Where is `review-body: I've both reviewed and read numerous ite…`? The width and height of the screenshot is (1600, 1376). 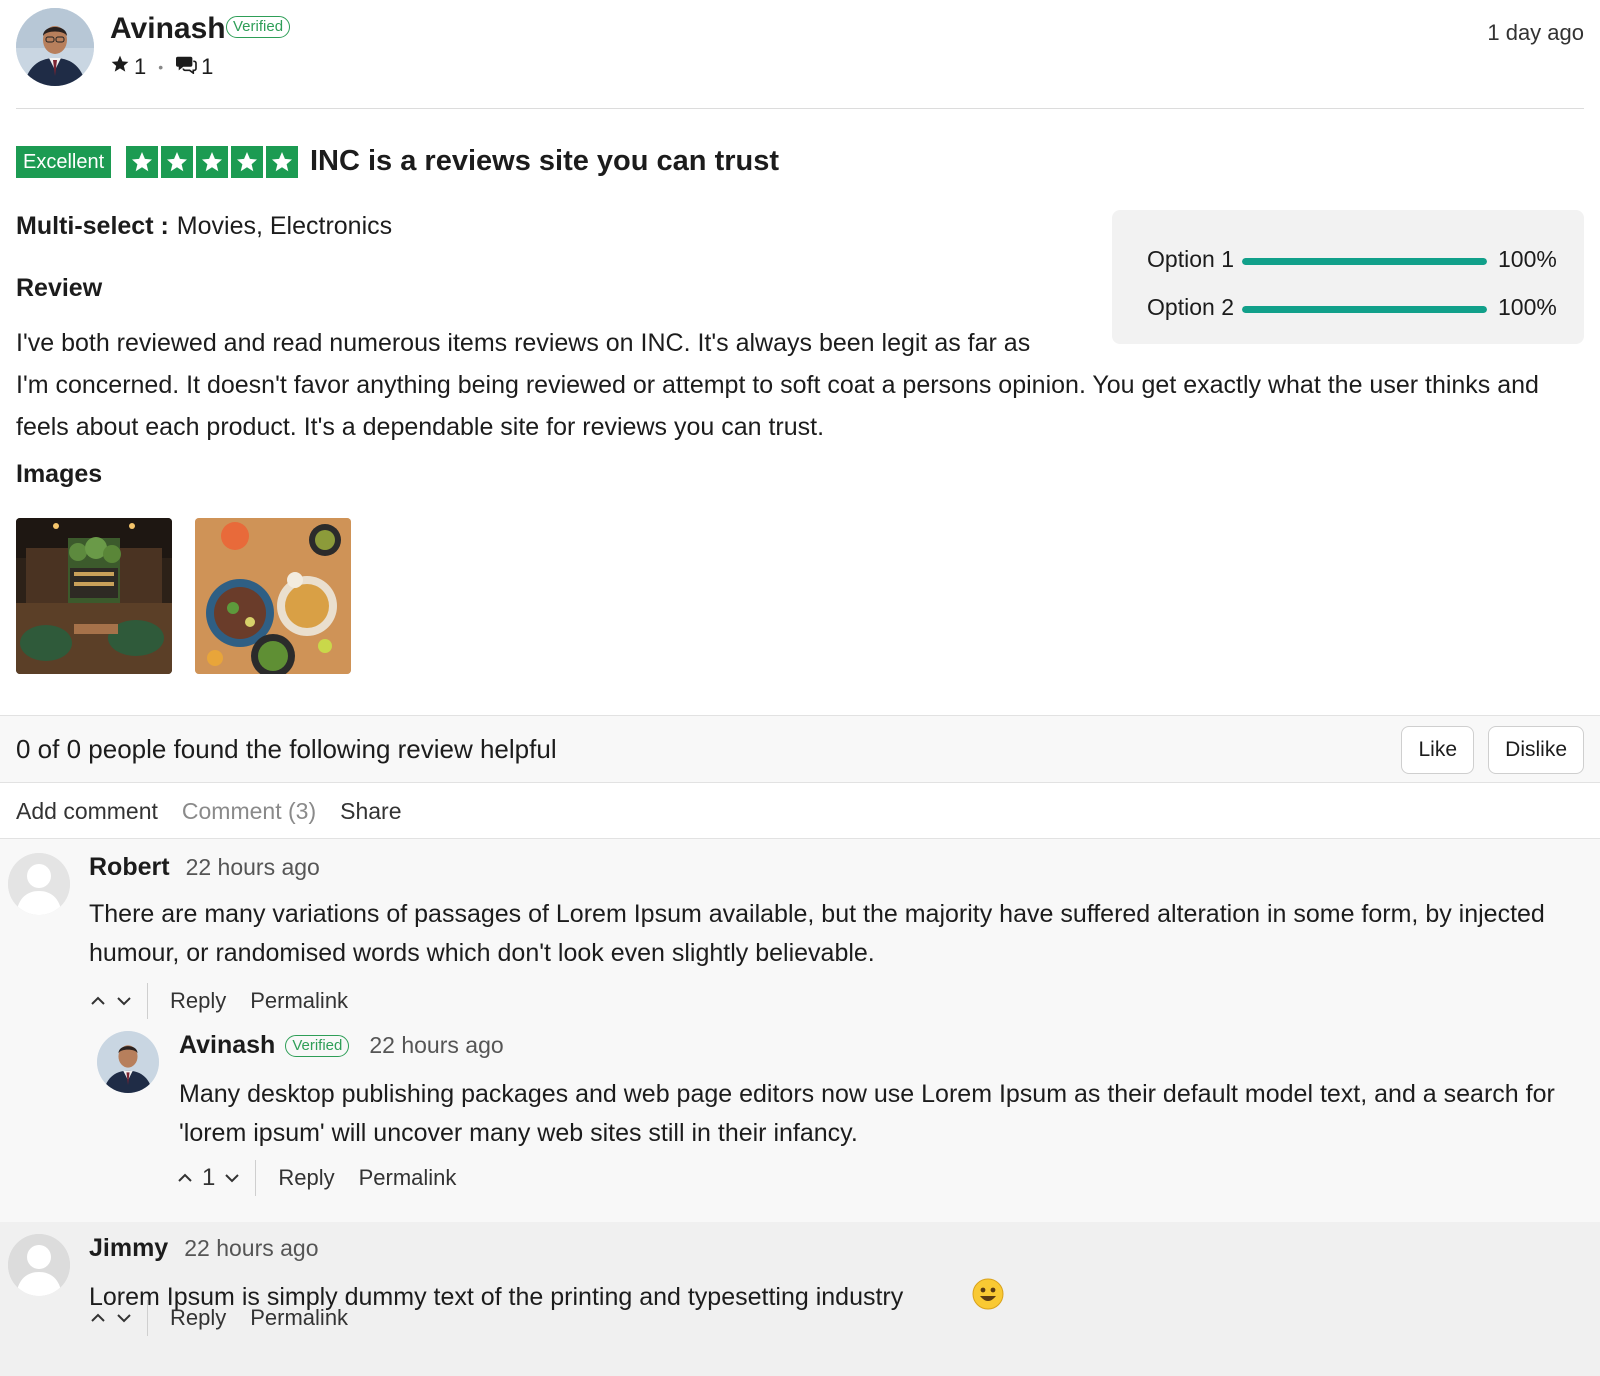 review-body: I've both reviewed and read numerous ite… is located at coordinates (796, 385).